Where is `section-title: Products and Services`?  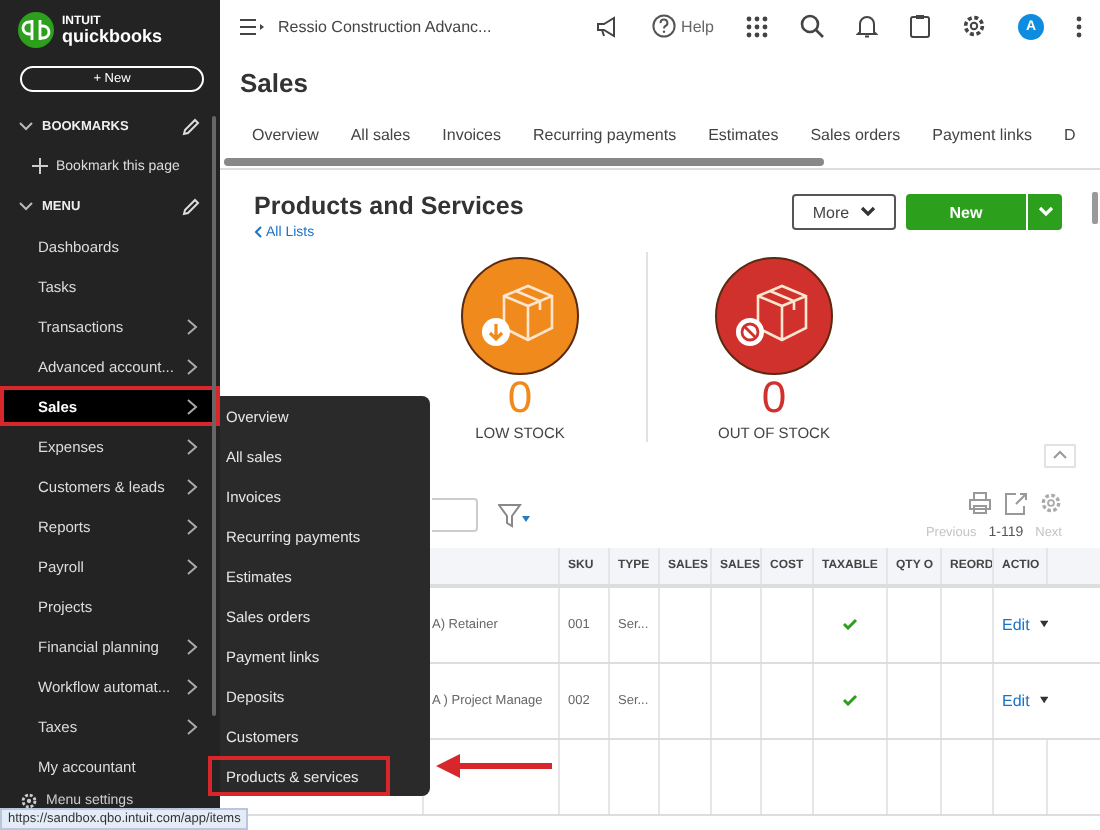
section-title: Products and Services is located at coordinates (390, 208).